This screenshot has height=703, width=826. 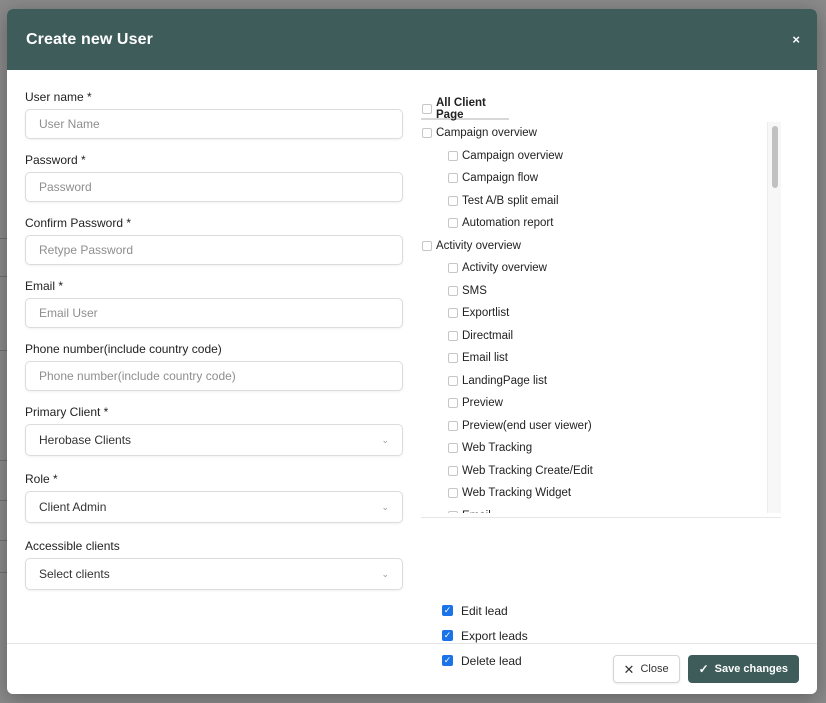 What do you see at coordinates (510, 200) in the screenshot?
I see `permission-label: Test A/B split email` at bounding box center [510, 200].